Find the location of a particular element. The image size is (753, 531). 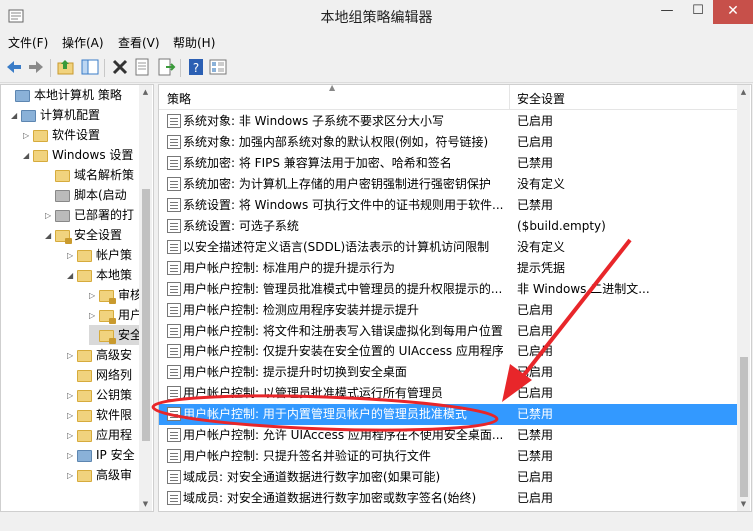

tree-node: ◢ 安全设置 is located at coordinates (83, 235).